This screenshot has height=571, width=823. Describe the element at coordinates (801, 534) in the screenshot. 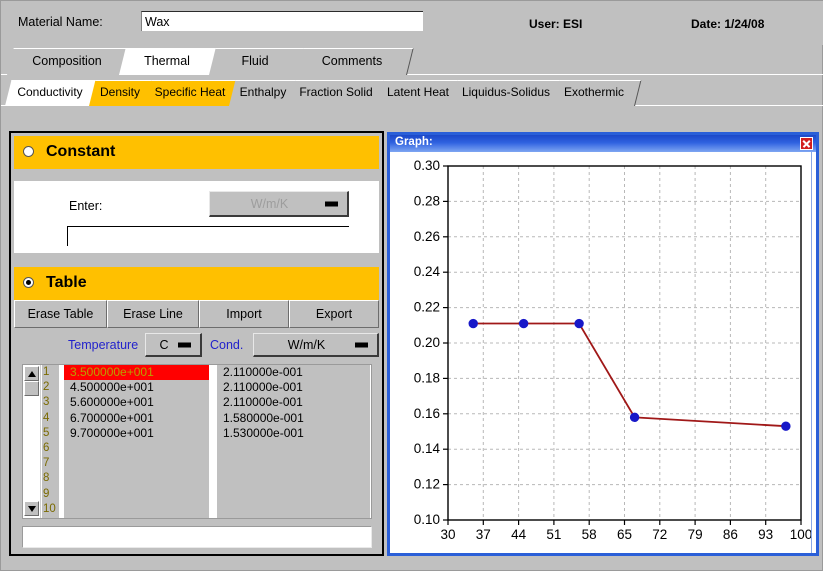

I see `svg-text: 100` at that location.